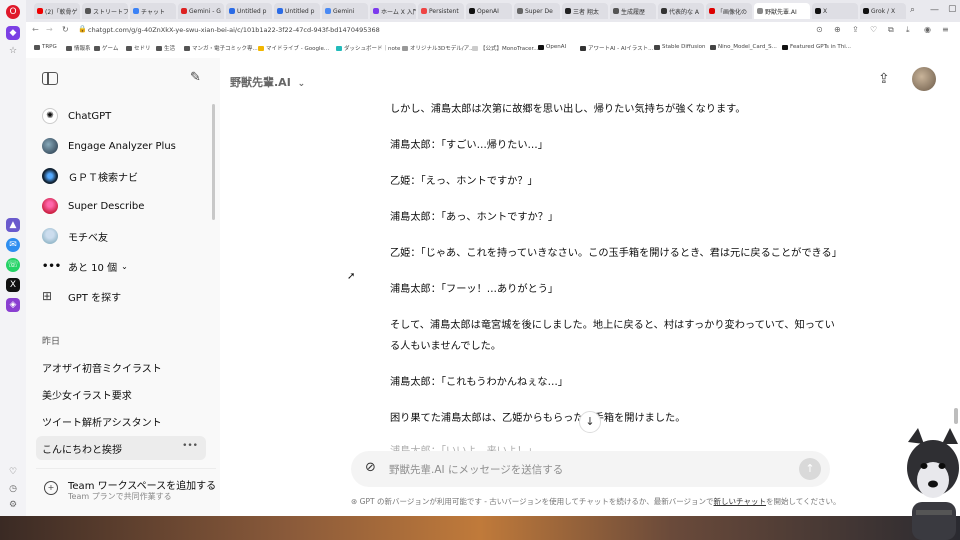  I want to click on bookmark-folder: セドリ, so click(138, 48).